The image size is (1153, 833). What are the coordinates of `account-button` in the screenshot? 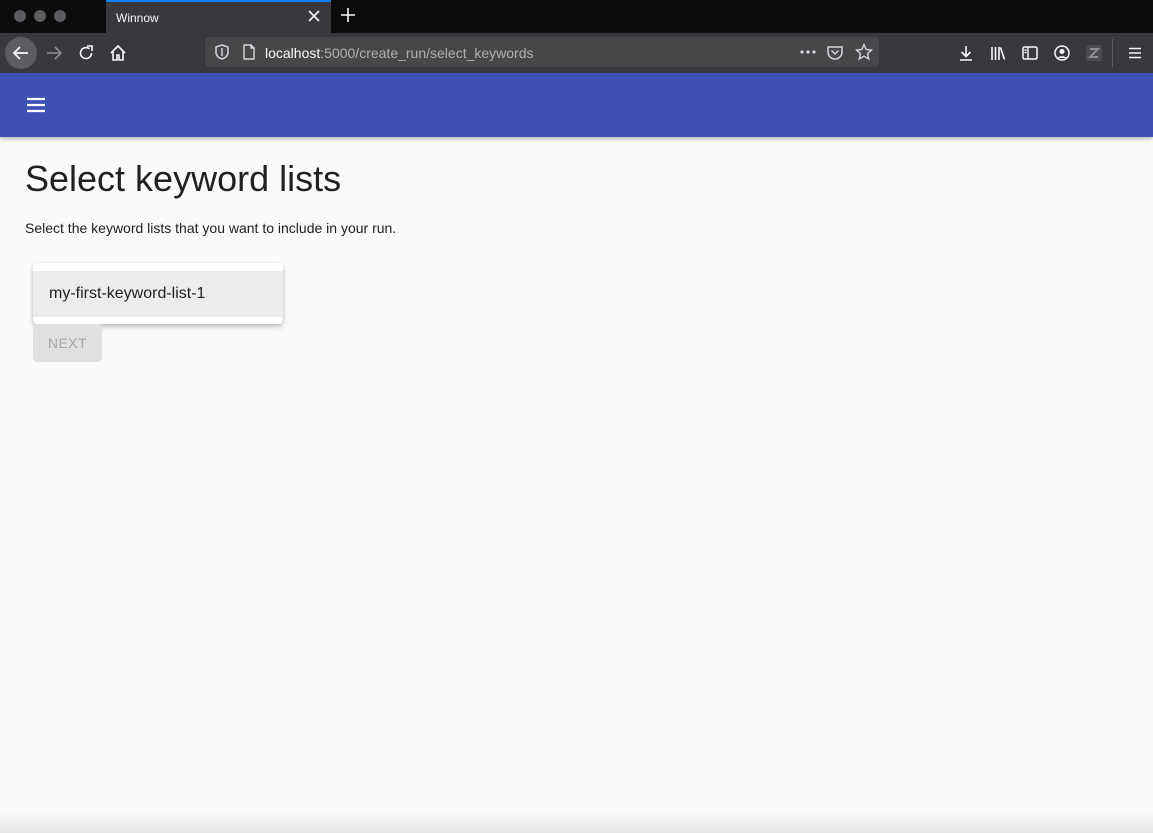 It's located at (1062, 53).